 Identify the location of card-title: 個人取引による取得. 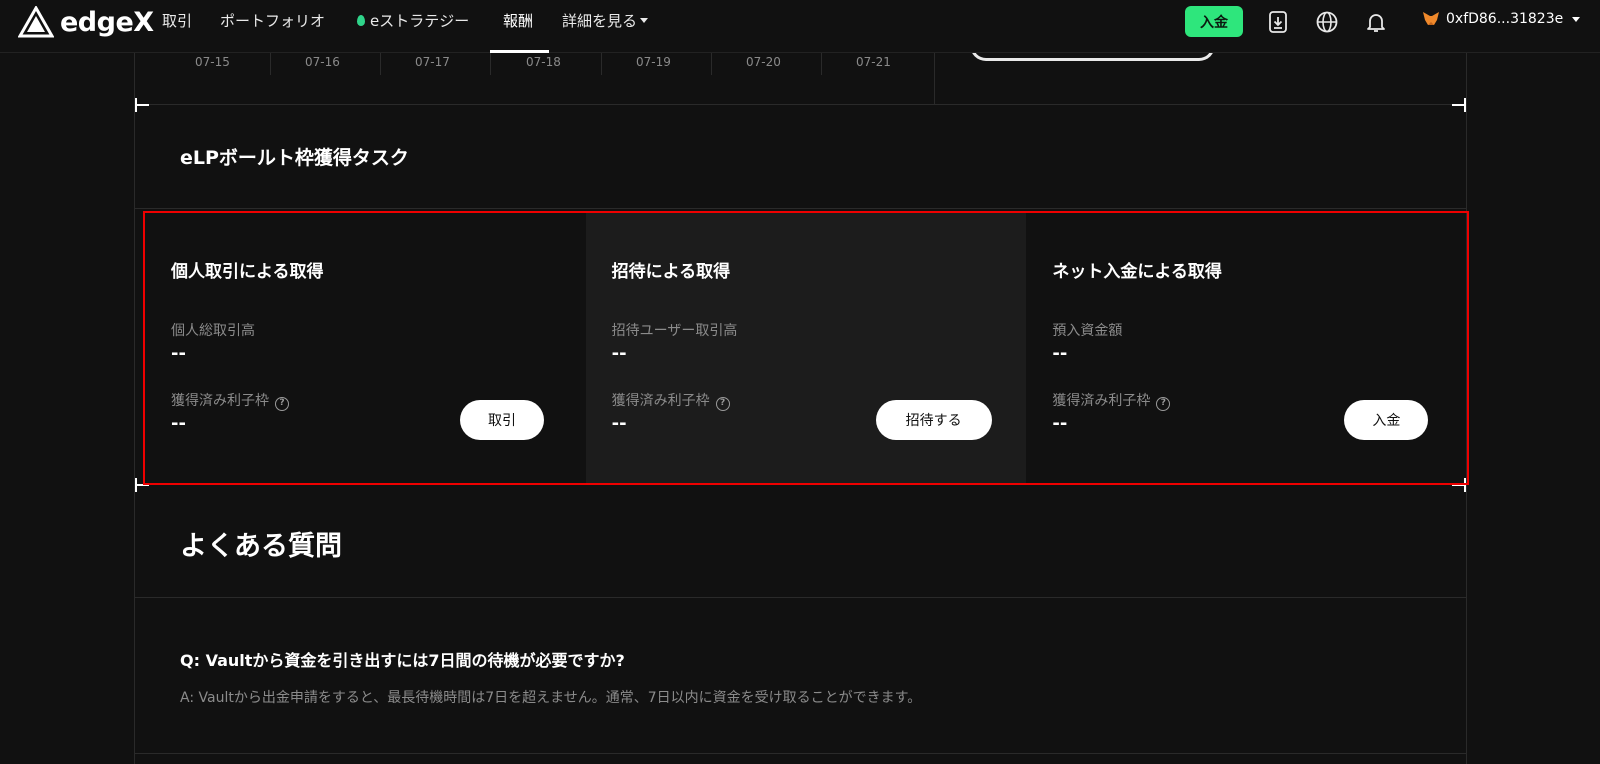
(247, 272).